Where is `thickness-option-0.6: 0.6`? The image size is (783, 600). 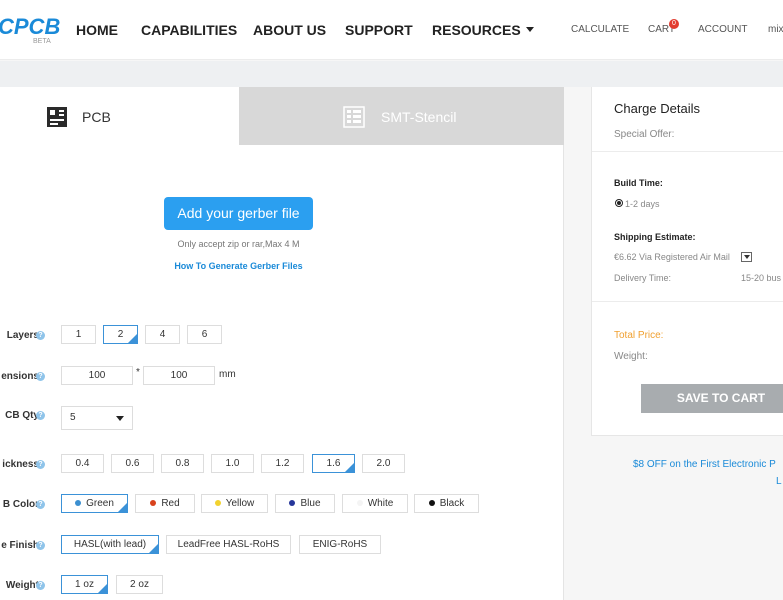
thickness-option-0.6: 0.6 is located at coordinates (132, 463).